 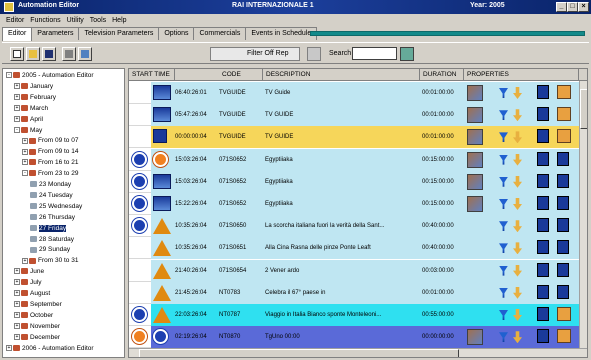 I want to click on tree-node: +2006 - Automation Editor, so click(x=50, y=349).